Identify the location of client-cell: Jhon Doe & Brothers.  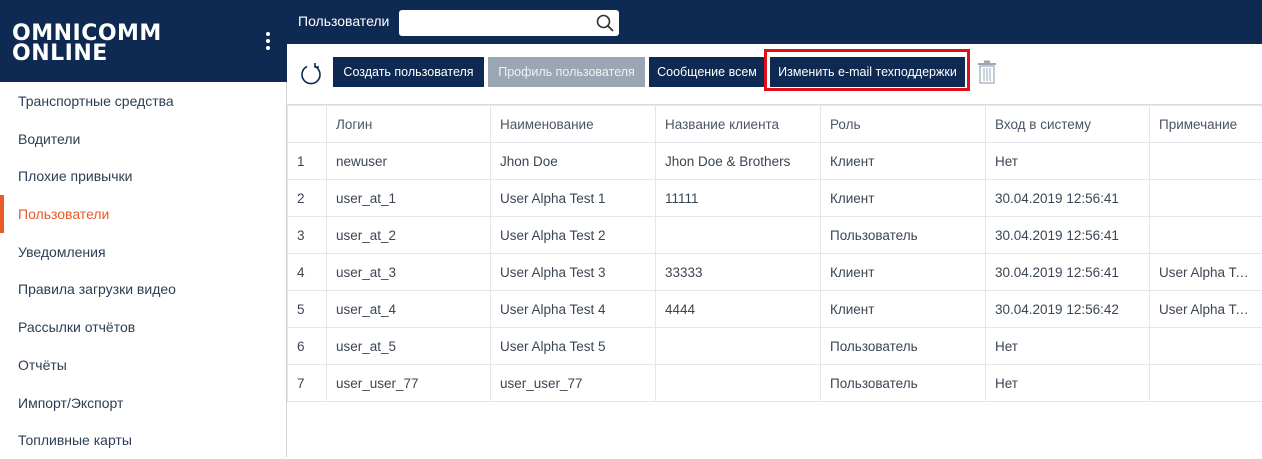
(738, 161).